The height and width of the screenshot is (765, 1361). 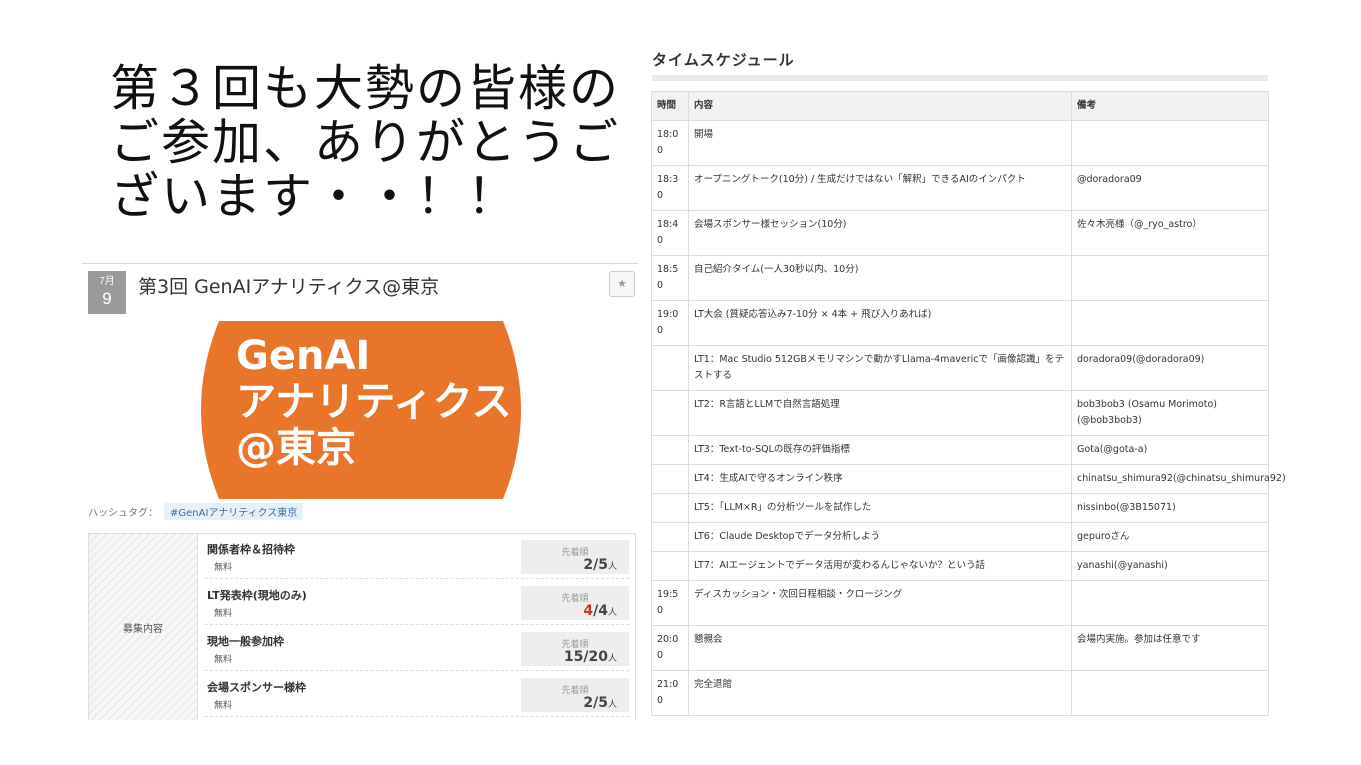 What do you see at coordinates (880, 450) in the screenshot?
I see `cell-content: LT3：Text-to-SQLの既存の評価指標` at bounding box center [880, 450].